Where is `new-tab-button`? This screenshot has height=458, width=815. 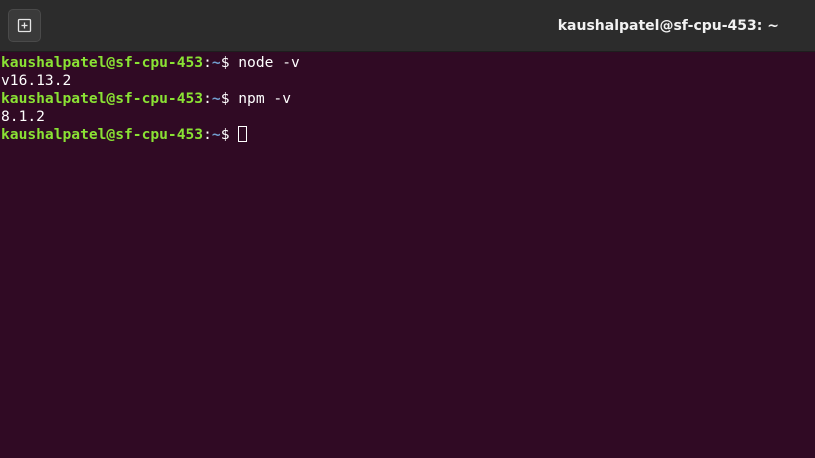
new-tab-button is located at coordinates (24, 25).